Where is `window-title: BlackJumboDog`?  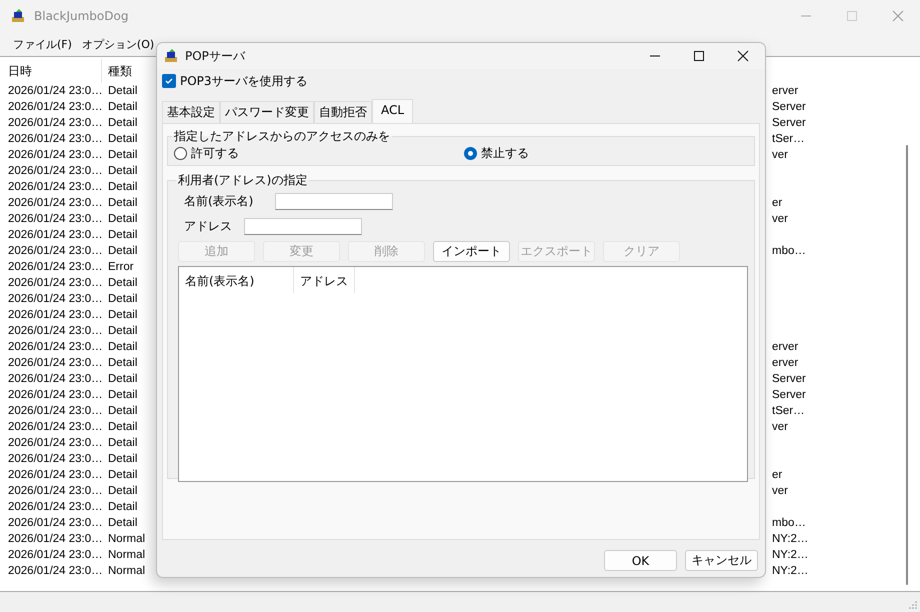 window-title: BlackJumboDog is located at coordinates (81, 16).